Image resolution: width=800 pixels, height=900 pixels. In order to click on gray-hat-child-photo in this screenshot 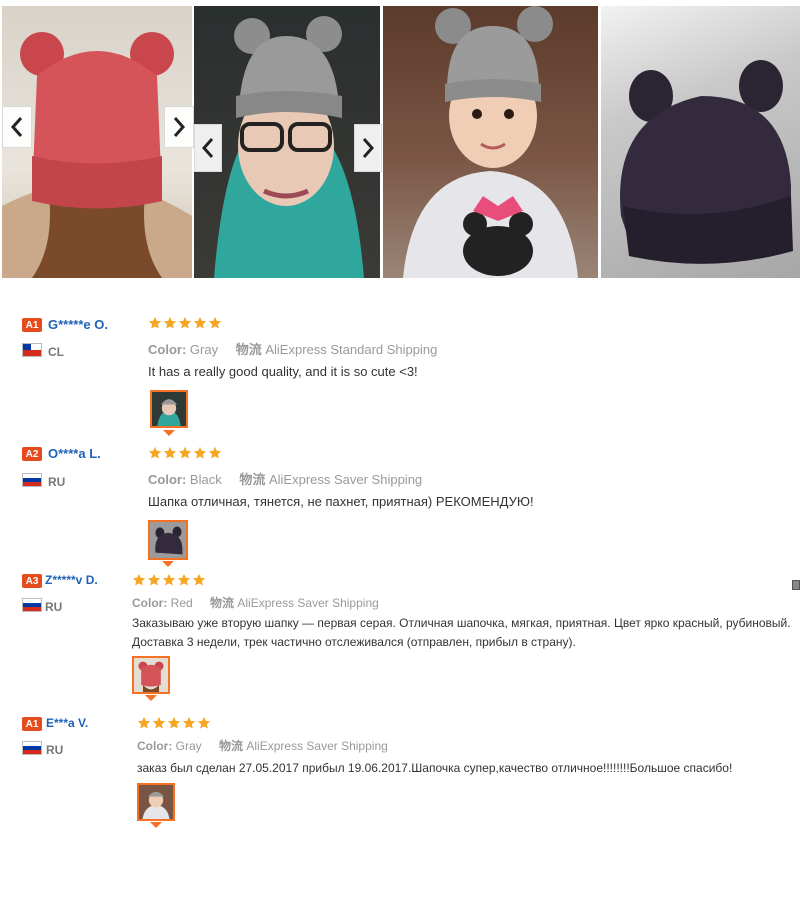, I will do `click(490, 142)`.